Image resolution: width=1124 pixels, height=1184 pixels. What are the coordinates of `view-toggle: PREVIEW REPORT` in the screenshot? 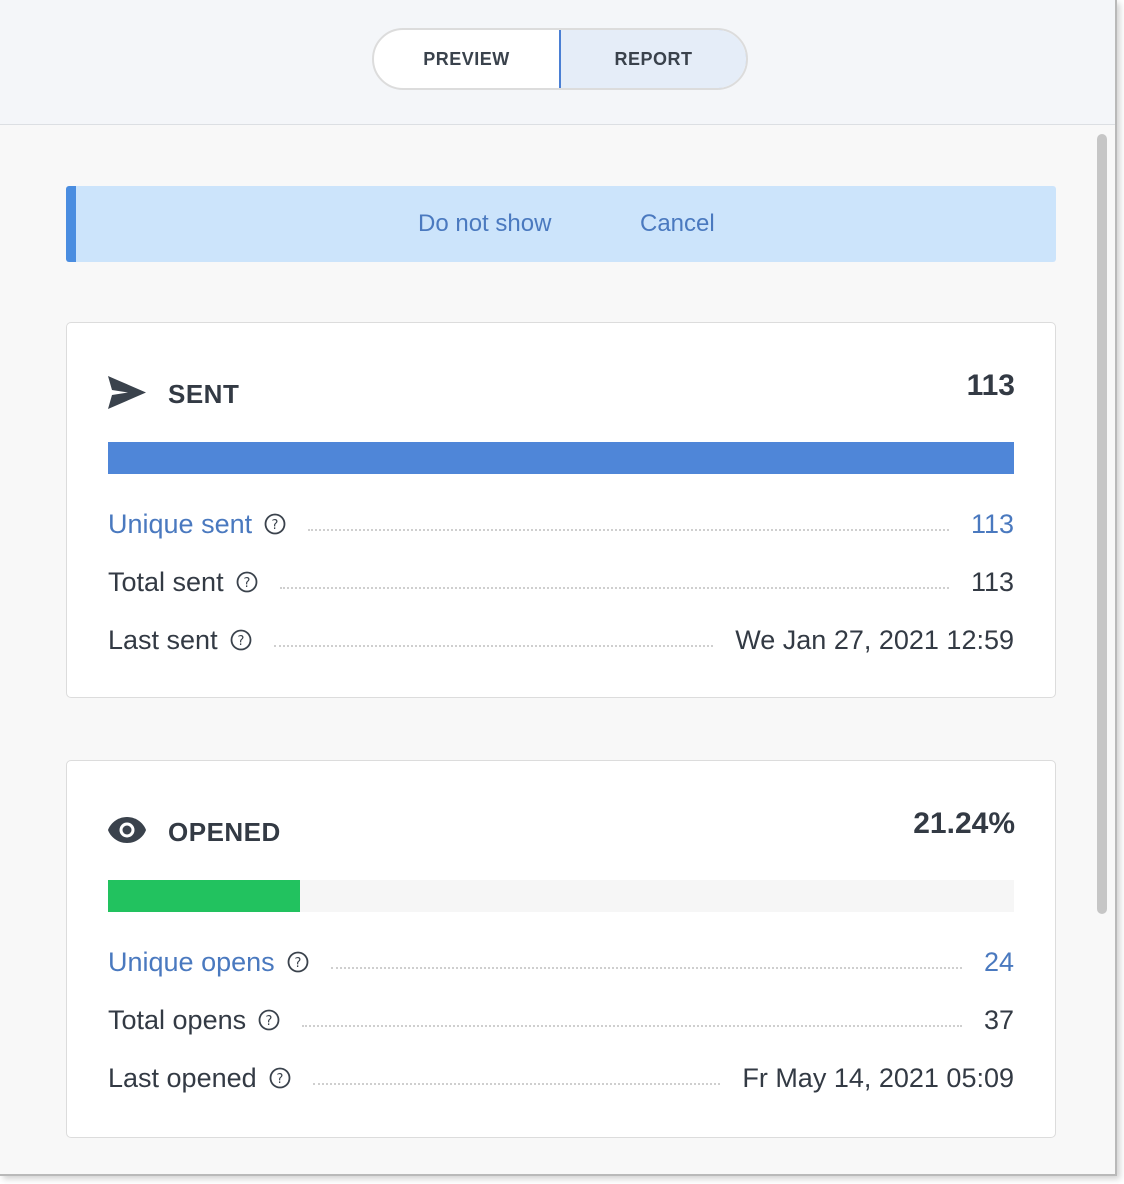 It's located at (560, 59).